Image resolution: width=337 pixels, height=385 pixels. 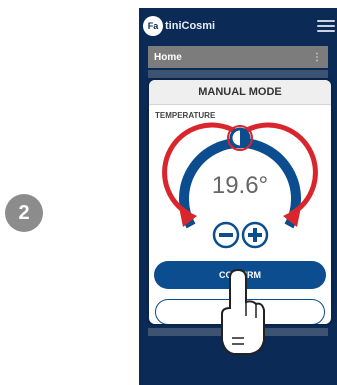 What do you see at coordinates (238, 57) in the screenshot?
I see `home-bar: Home ⋮` at bounding box center [238, 57].